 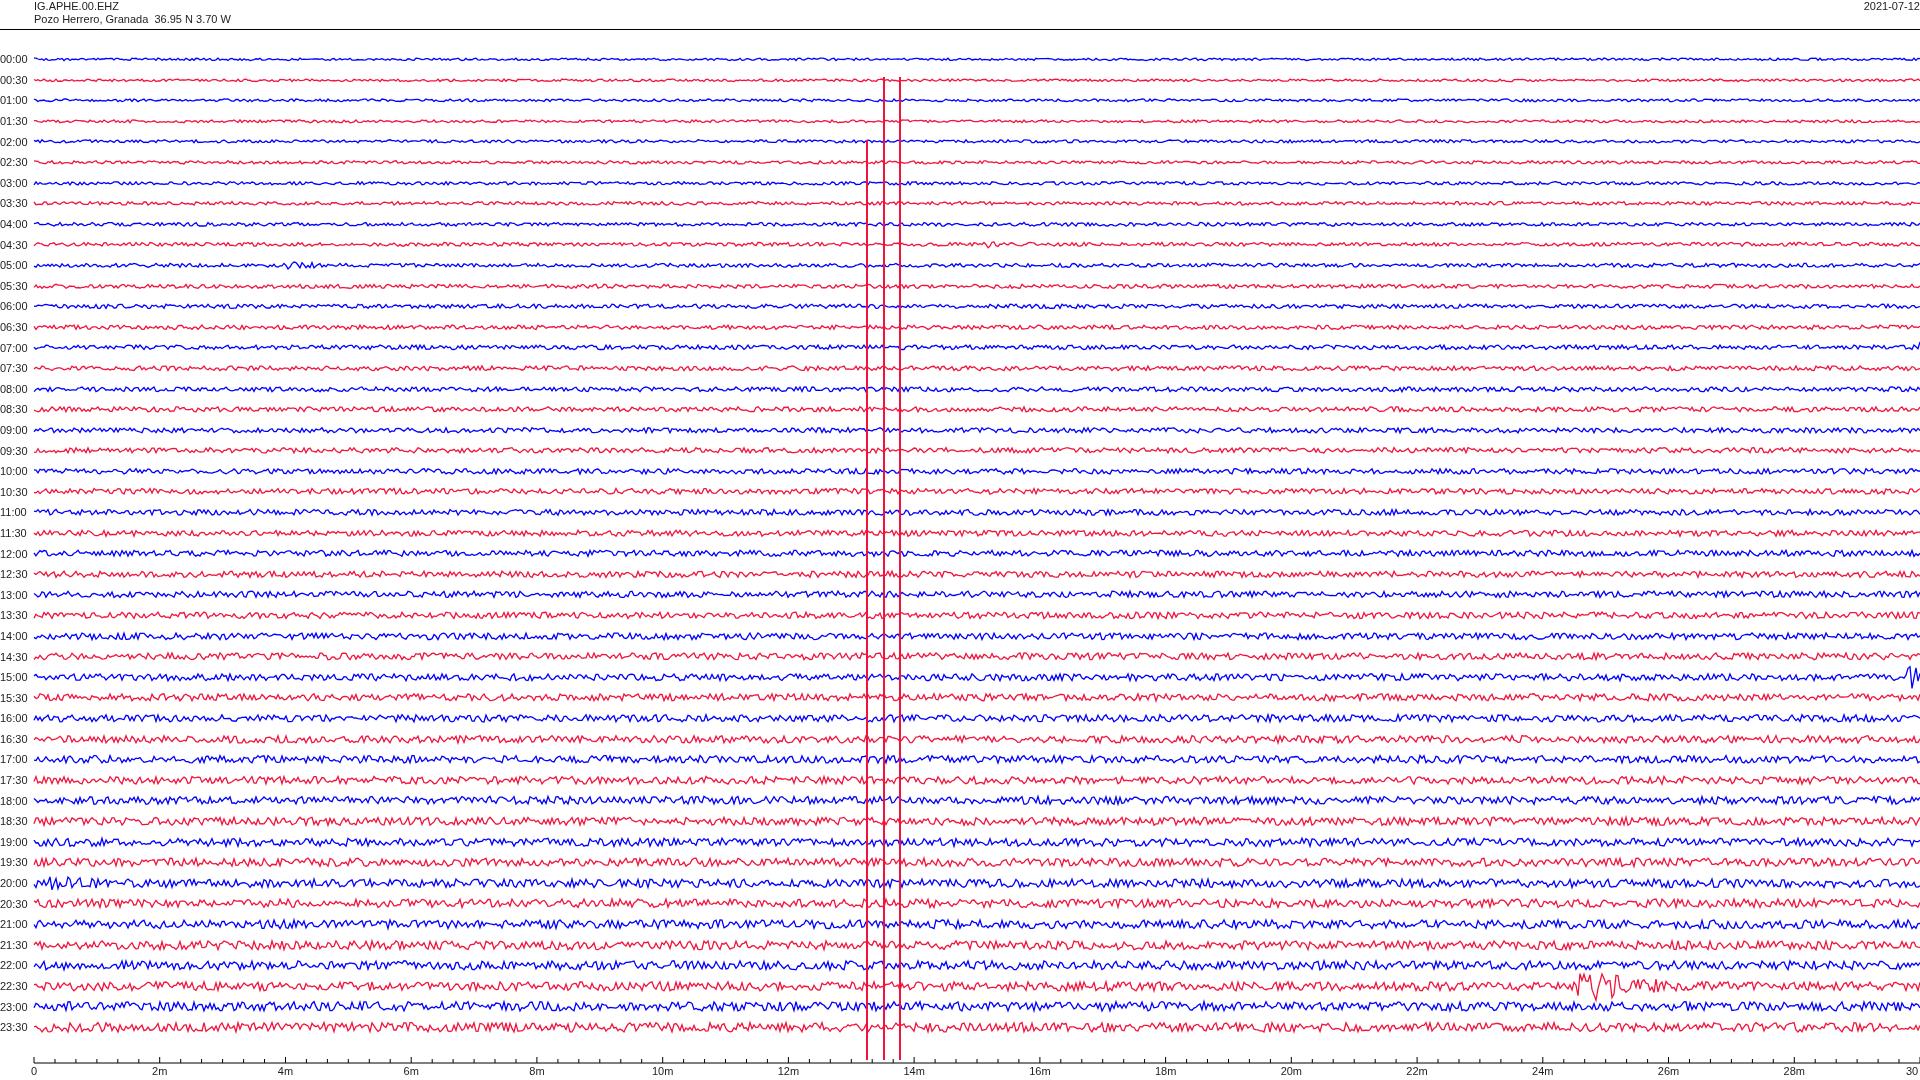 I want to click on time-label: 22:00, so click(x=14, y=965).